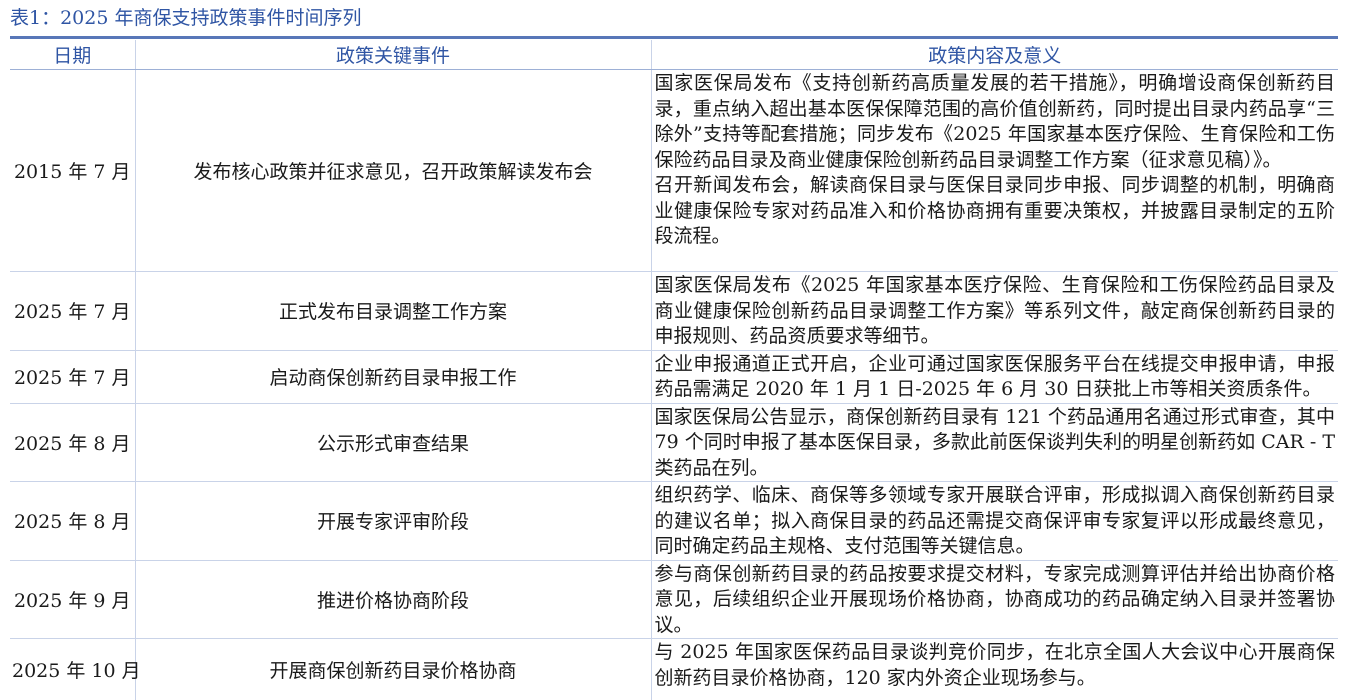 The height and width of the screenshot is (700, 1354). I want to click on date-cell: 2025 年 9 月, so click(72, 599).